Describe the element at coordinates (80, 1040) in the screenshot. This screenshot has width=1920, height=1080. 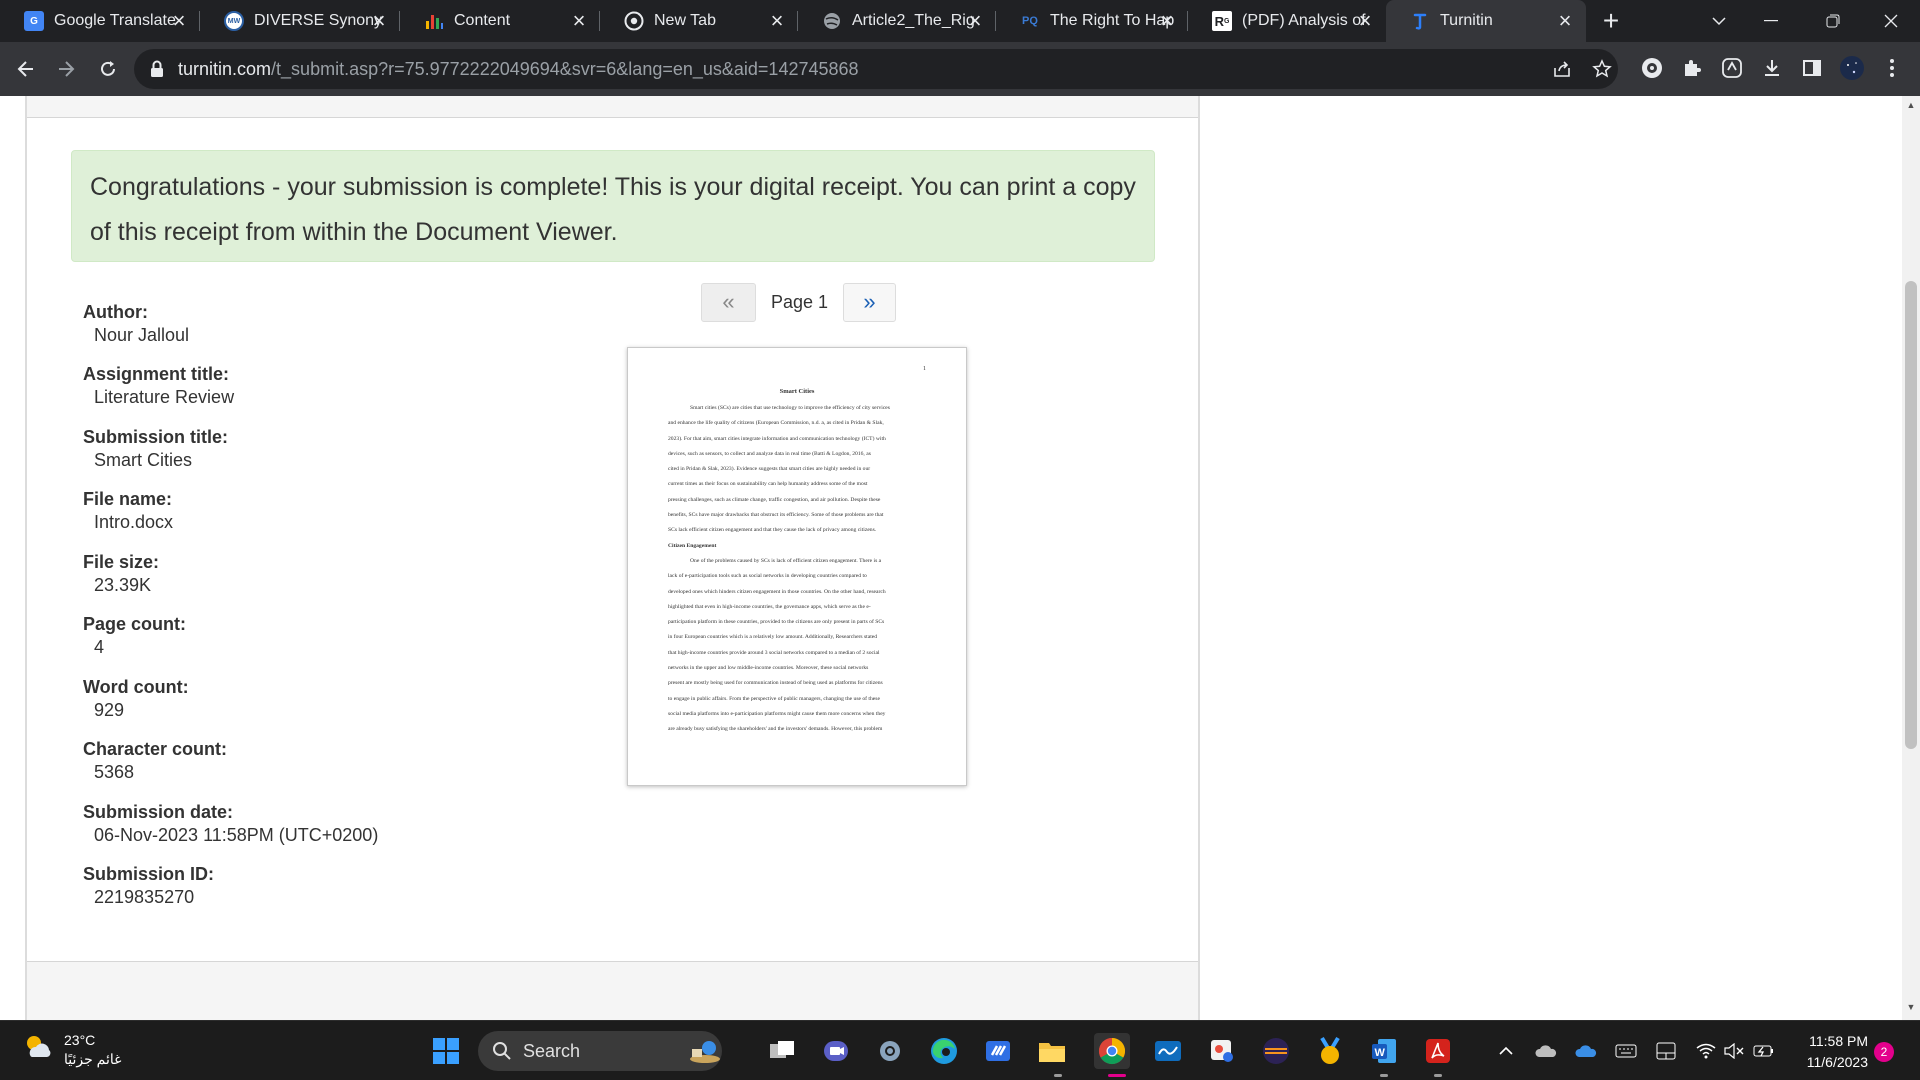
I see `weather-temperature: 23°C` at that location.